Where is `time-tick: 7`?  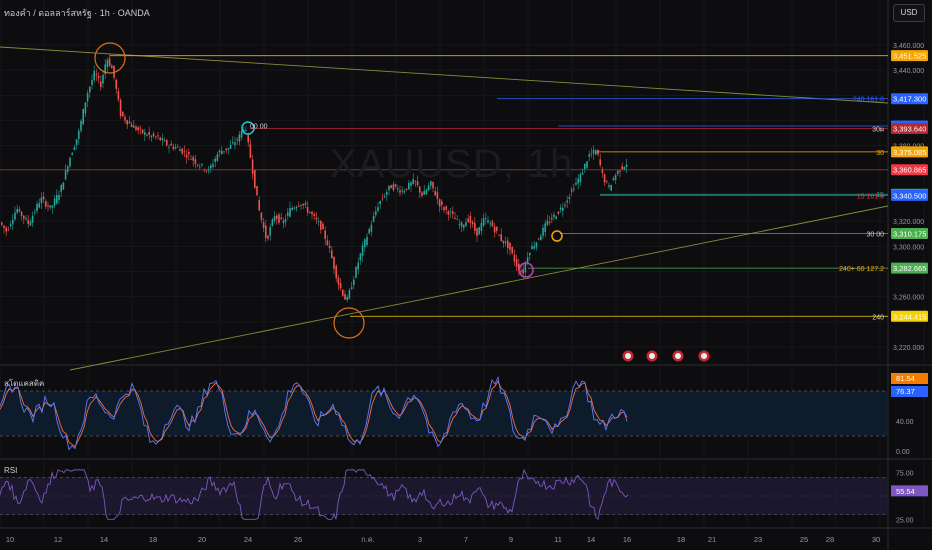
time-tick: 7 is located at coordinates (466, 539).